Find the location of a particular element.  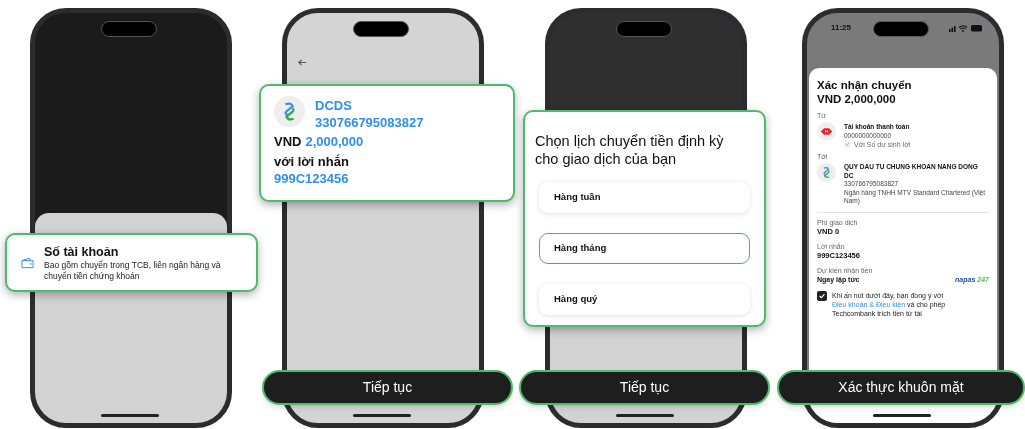

wallet-icon is located at coordinates (27, 262).